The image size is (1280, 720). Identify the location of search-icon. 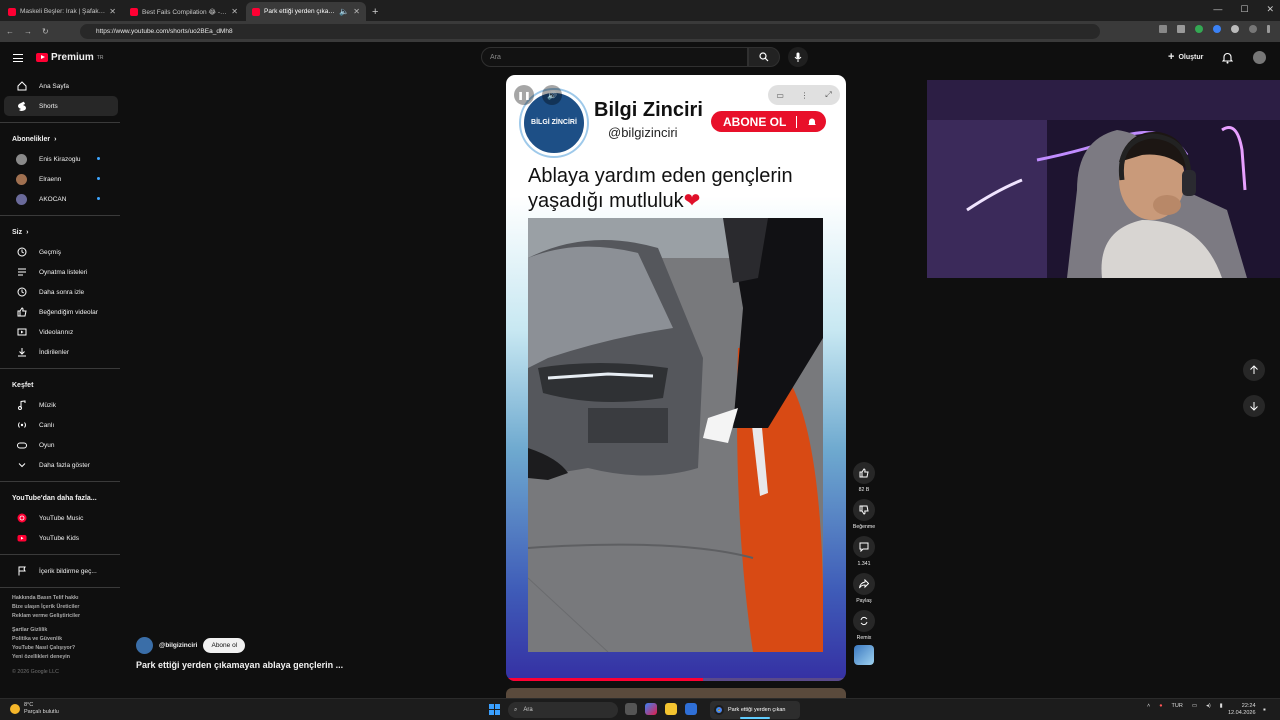
(764, 57).